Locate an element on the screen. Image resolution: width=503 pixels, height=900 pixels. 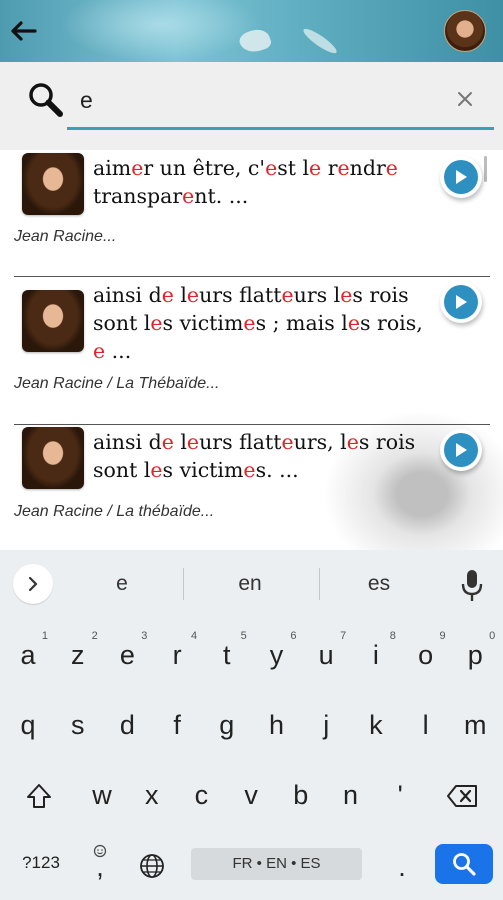
key-label: w is located at coordinates (102, 795).